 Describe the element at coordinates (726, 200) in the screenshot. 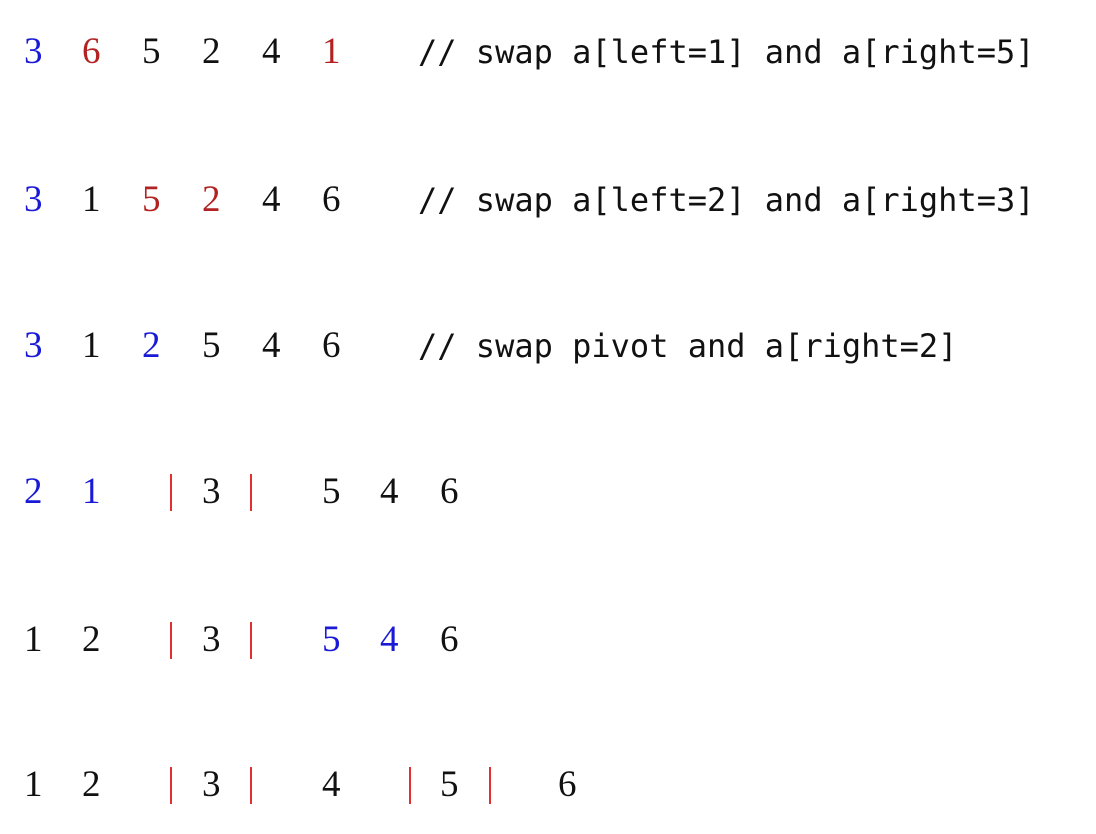

I see `step-comment: // swap a[left=2] and a[right=3]` at that location.